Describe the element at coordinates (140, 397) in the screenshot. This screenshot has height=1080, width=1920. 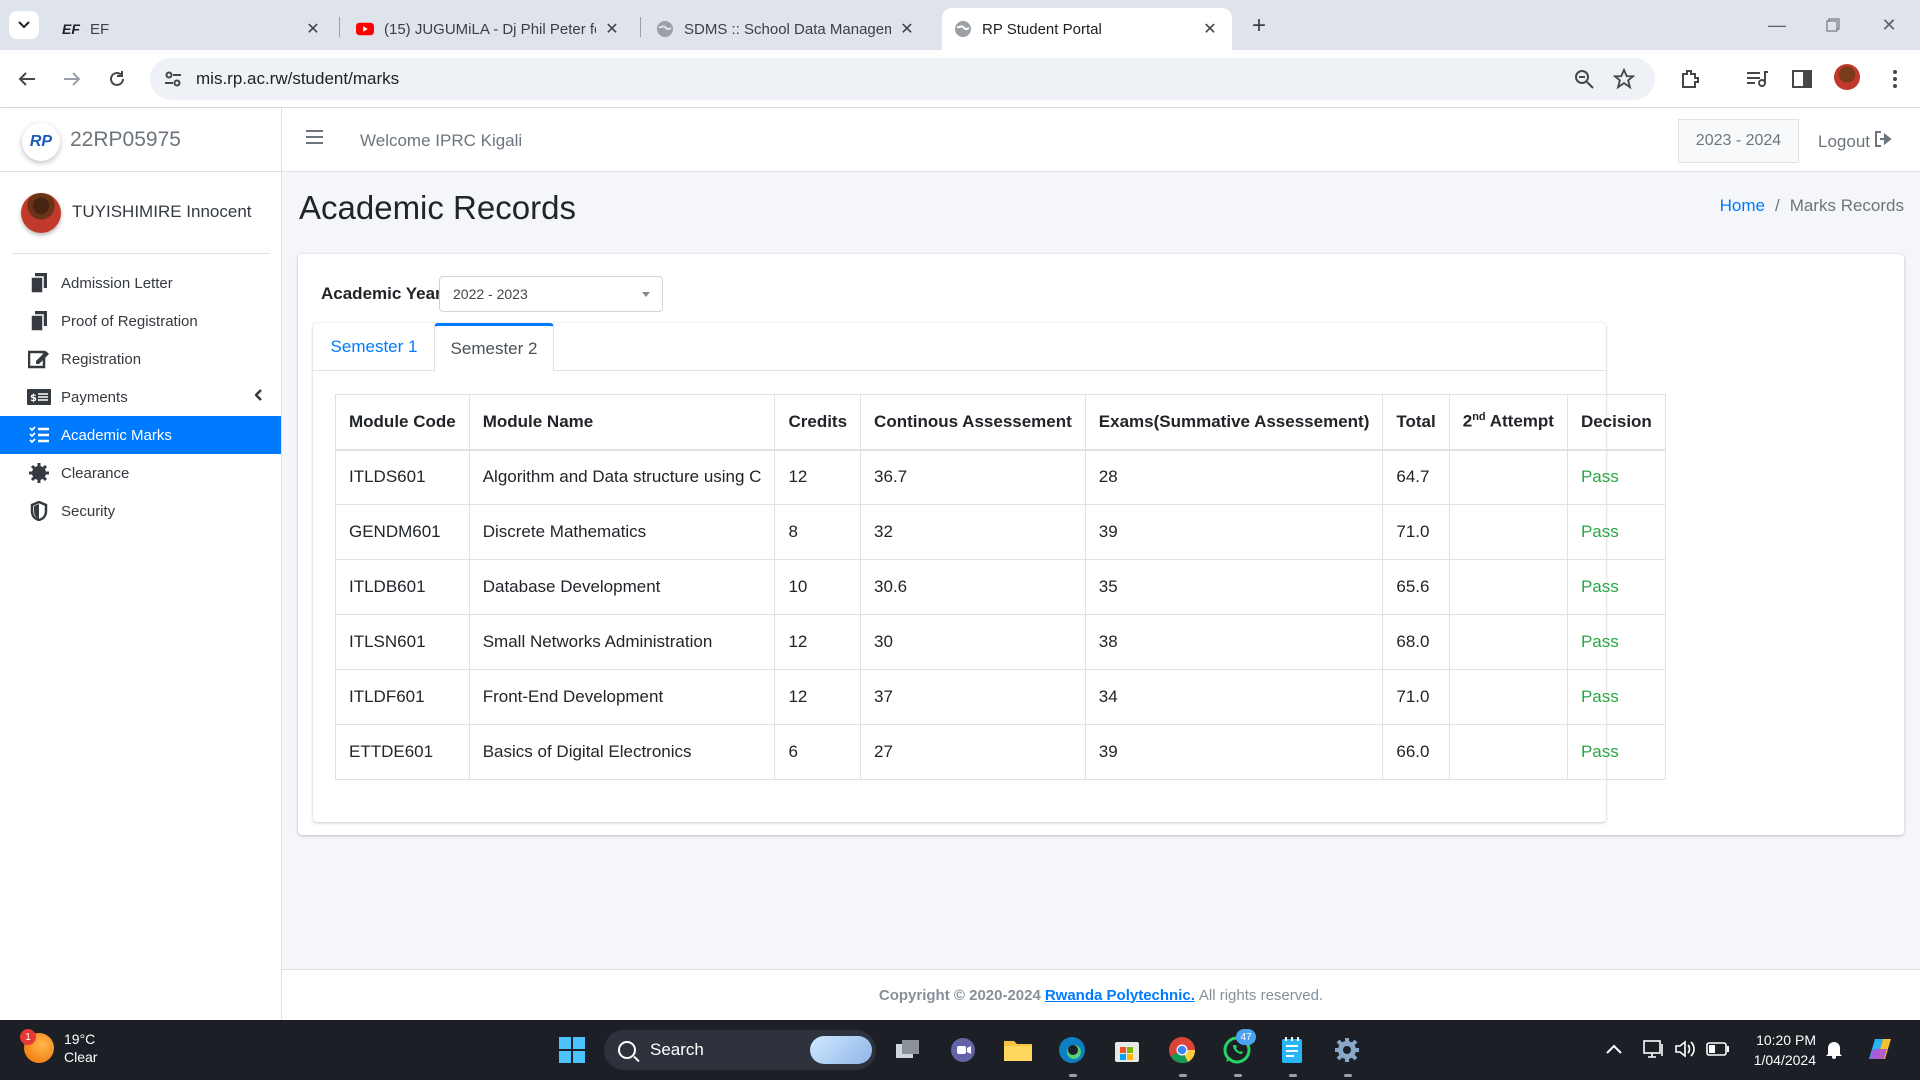
I see `sidebar-item-payments: $ Payments` at that location.